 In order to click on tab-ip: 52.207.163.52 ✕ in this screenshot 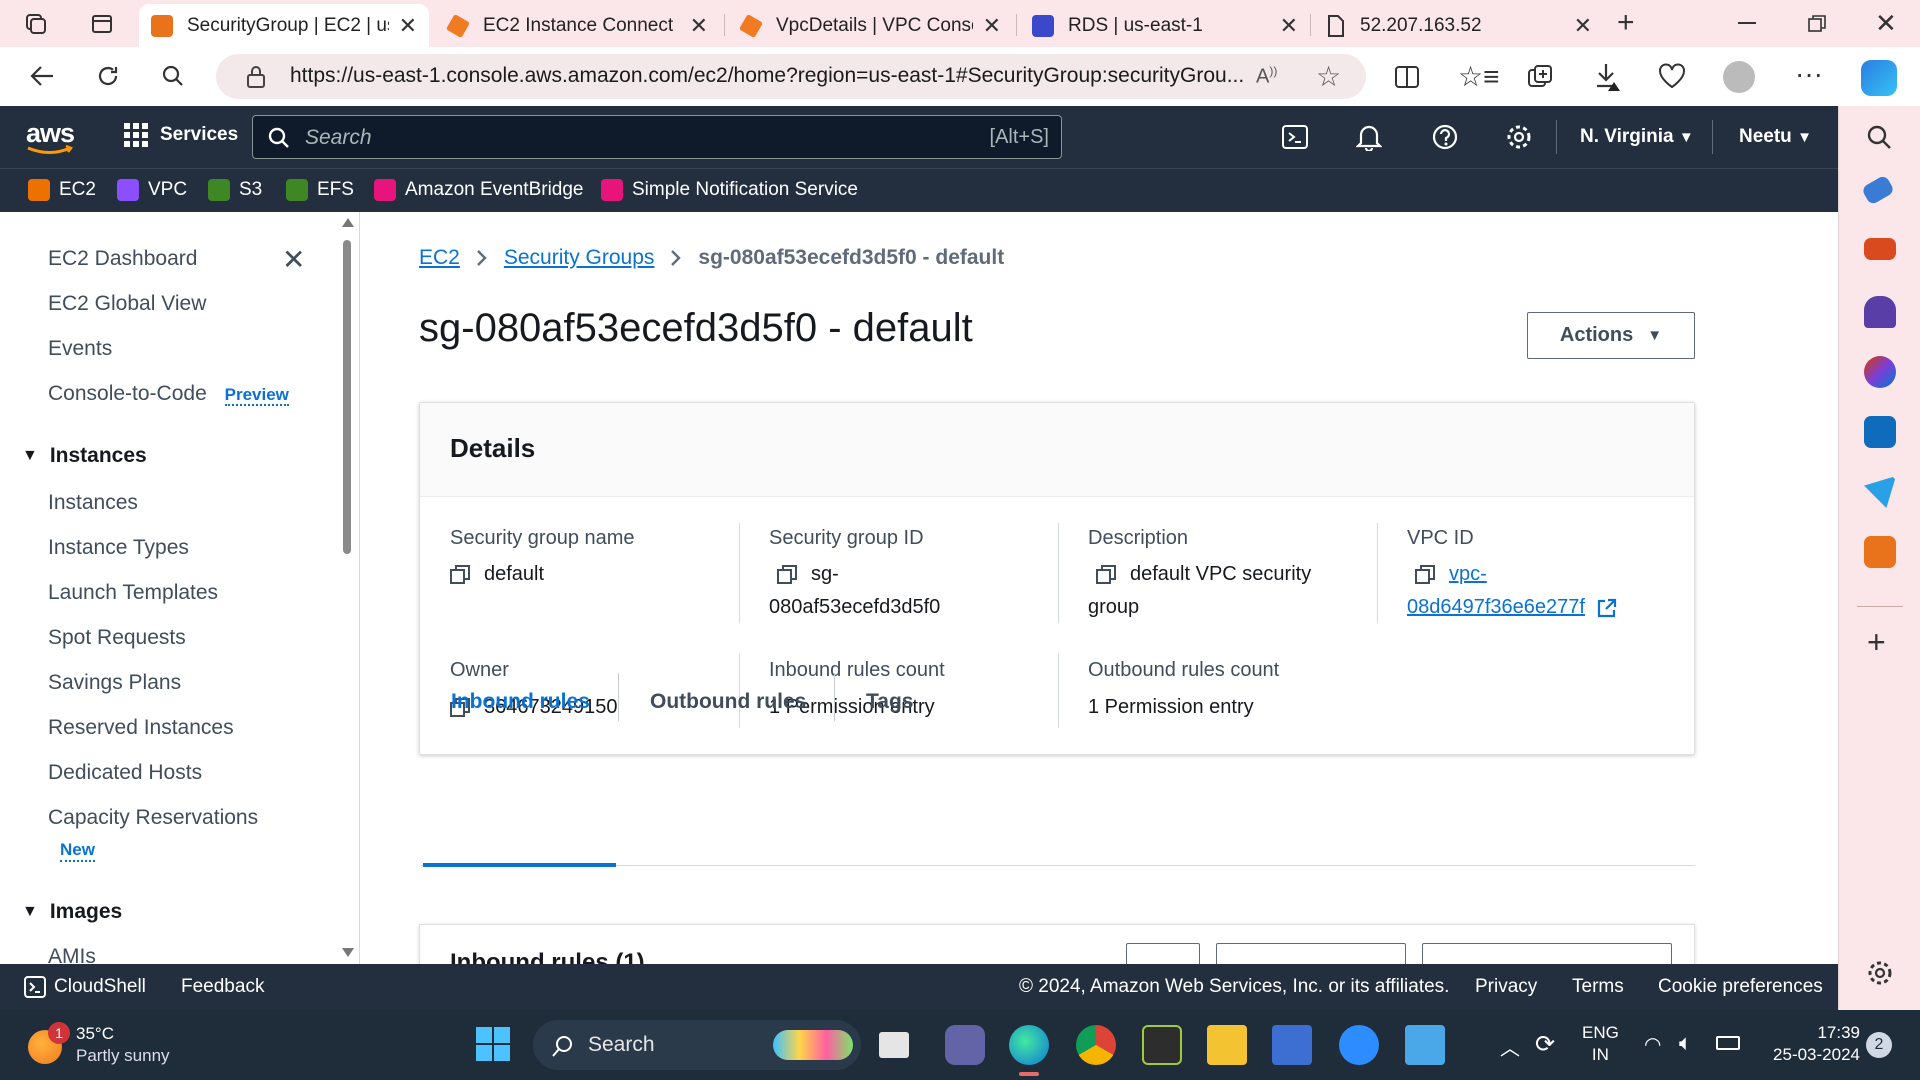, I will do `click(1459, 25)`.